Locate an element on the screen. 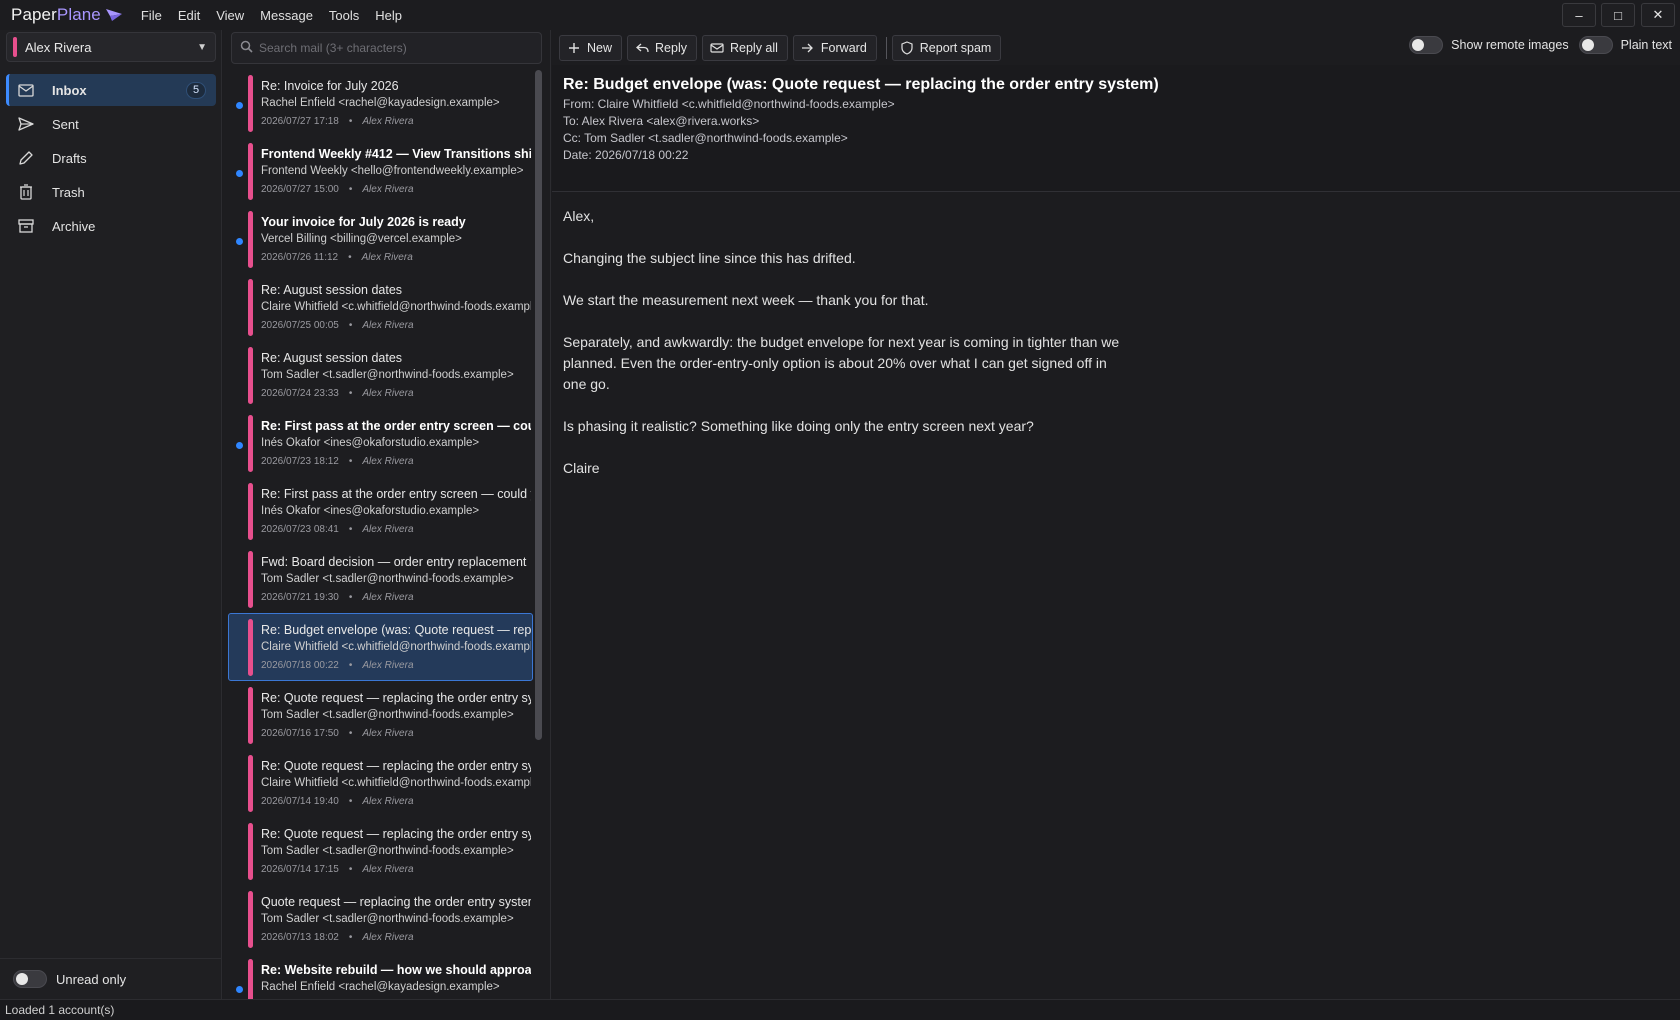  folder-list: Inbox 5 Sent Drafts Trash Archive is located at coordinates (111, 159).